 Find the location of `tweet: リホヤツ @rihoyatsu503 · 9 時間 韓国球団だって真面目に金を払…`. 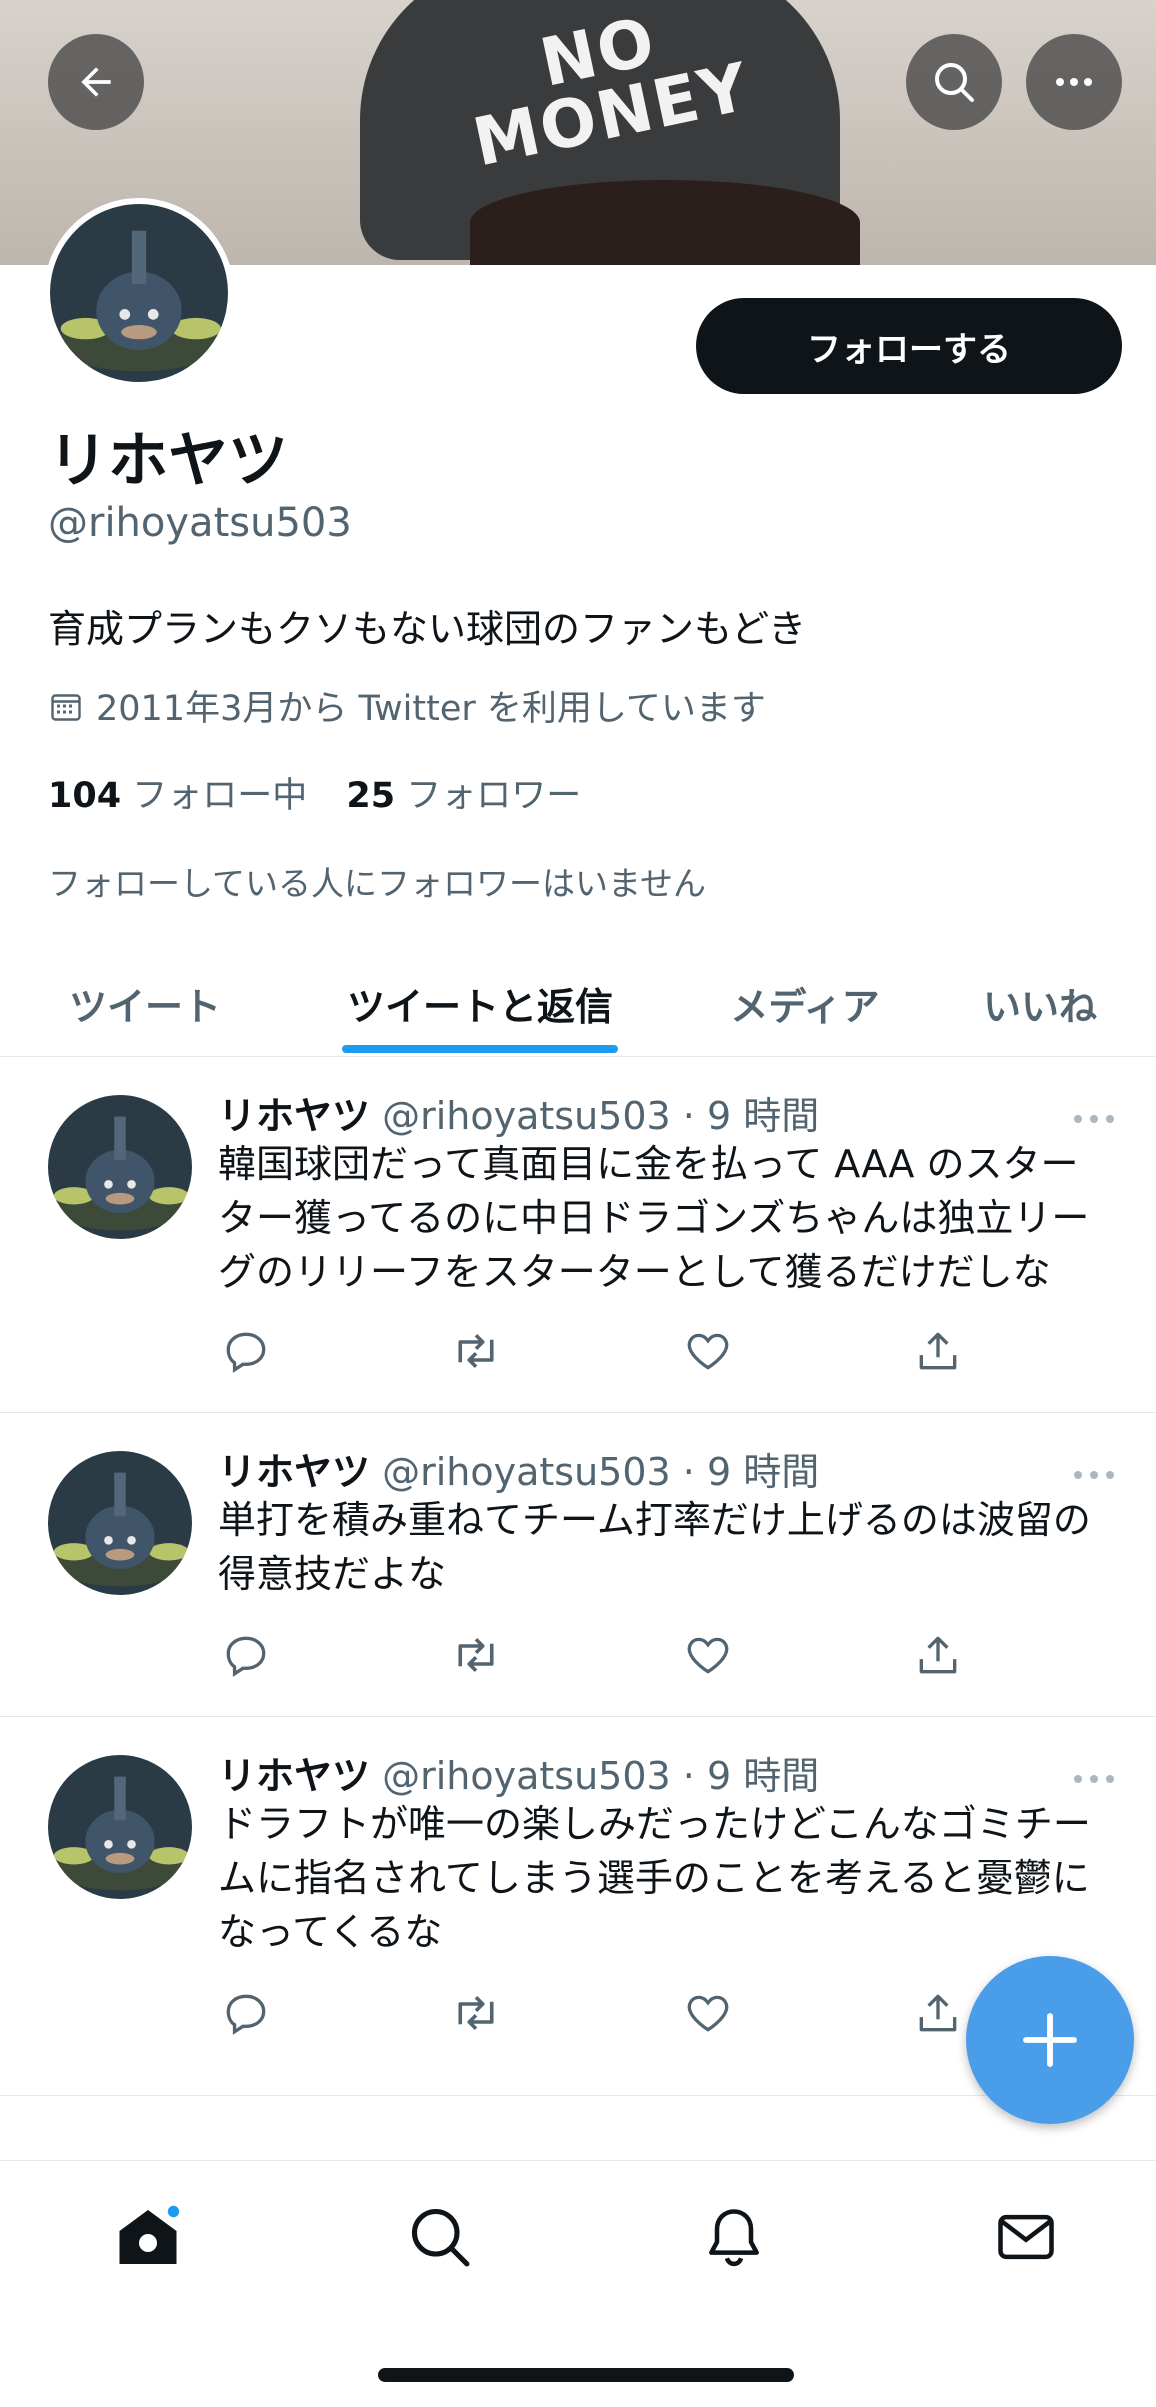

tweet: リホヤツ @rihoyatsu503 · 9 時間 韓国球団だって真面目に金を払… is located at coordinates (578, 1235).